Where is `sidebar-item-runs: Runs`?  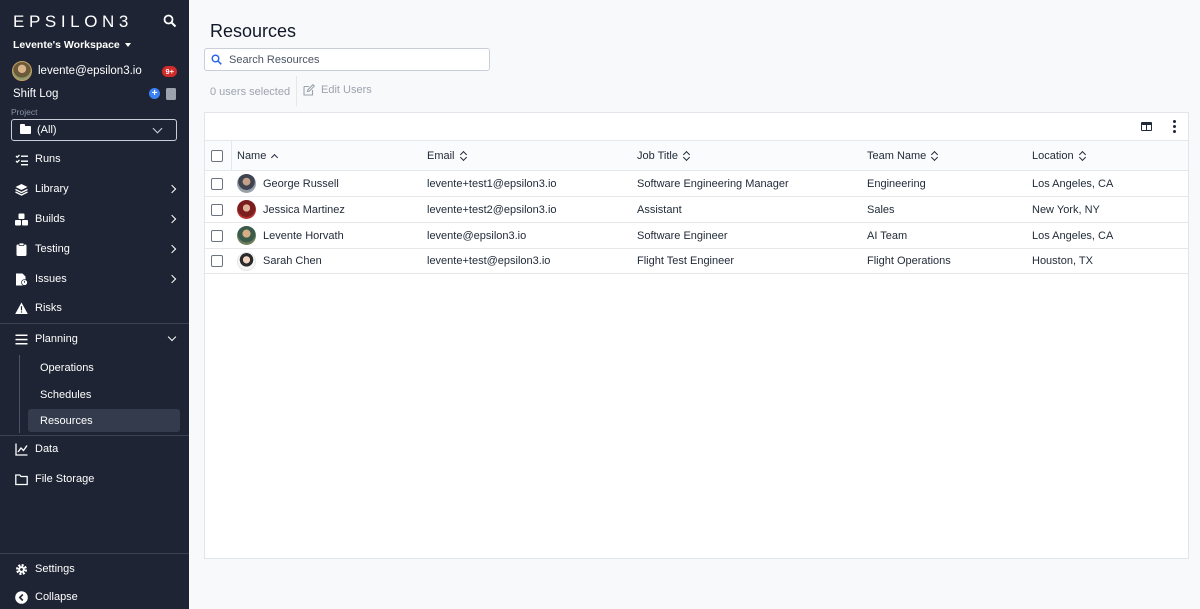
sidebar-item-runs: Runs is located at coordinates (94, 159).